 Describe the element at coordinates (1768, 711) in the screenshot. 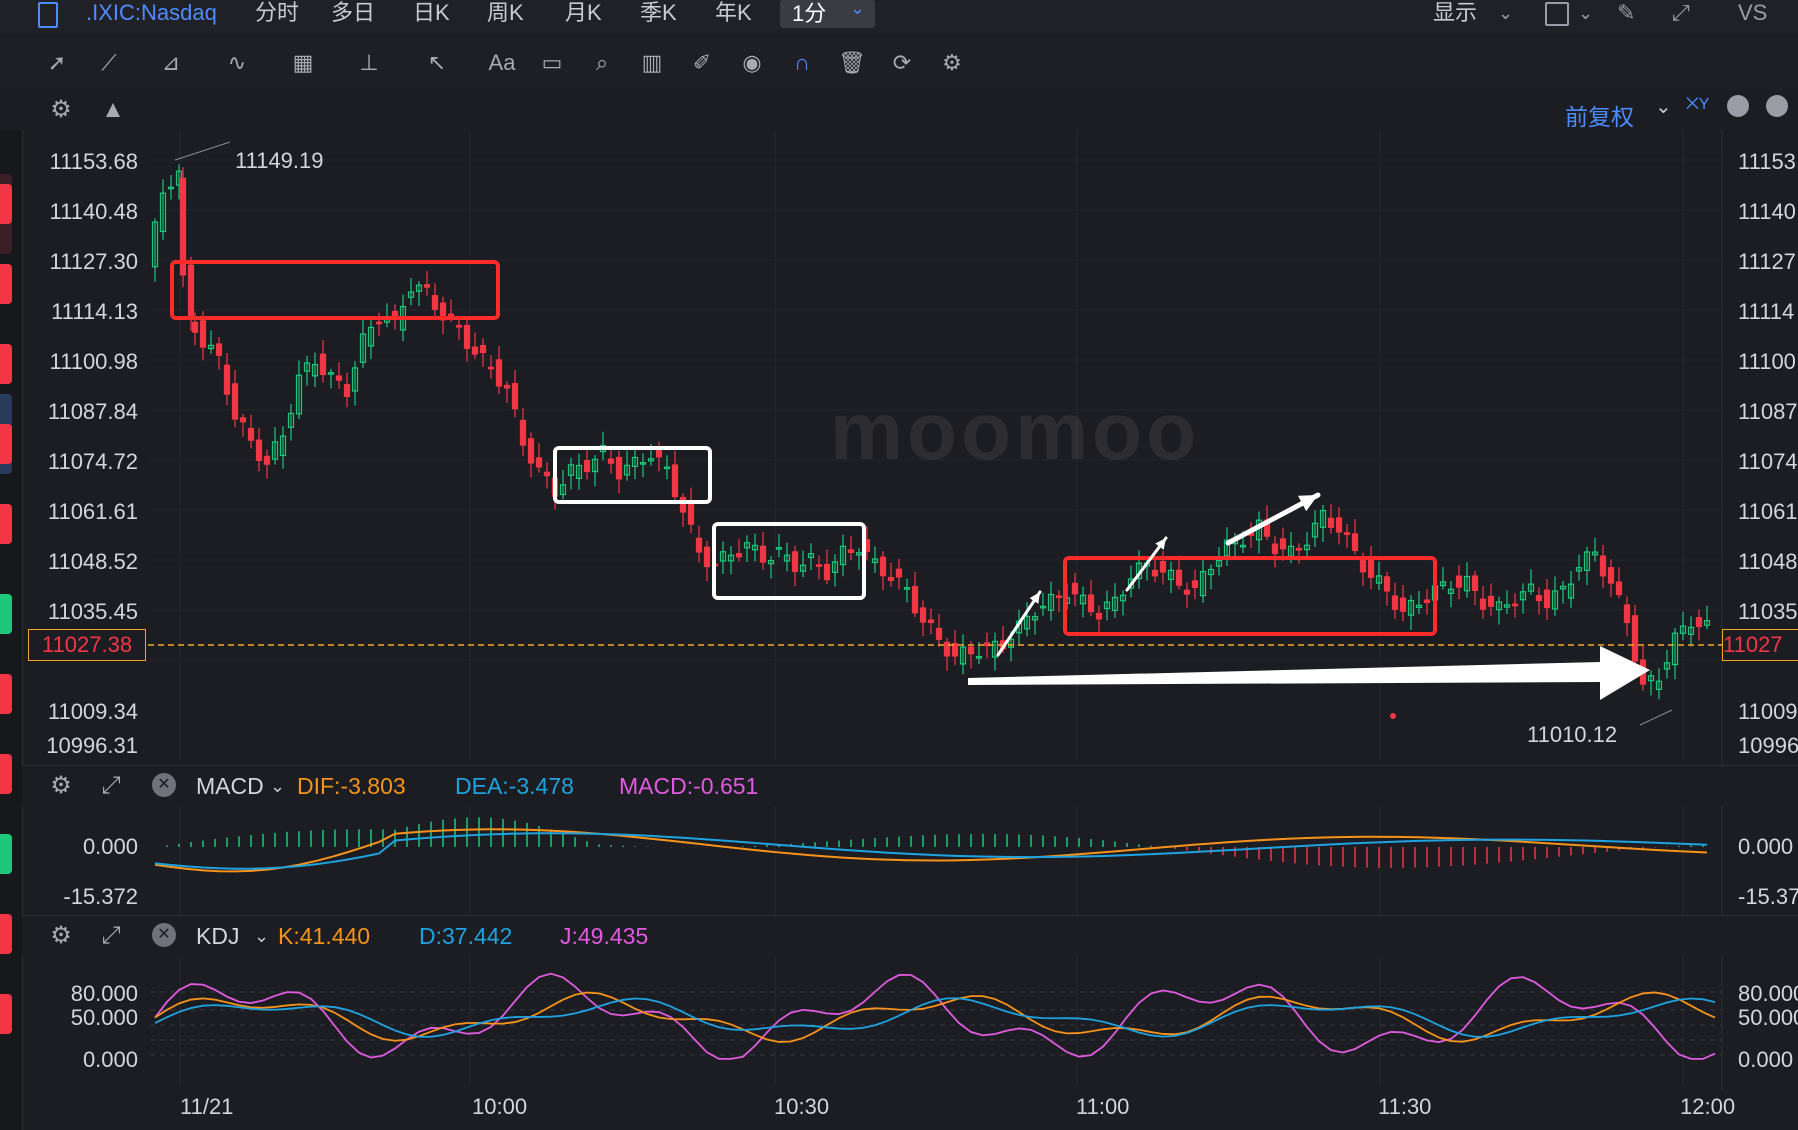

I see `price-axis-label-right: 11009` at that location.